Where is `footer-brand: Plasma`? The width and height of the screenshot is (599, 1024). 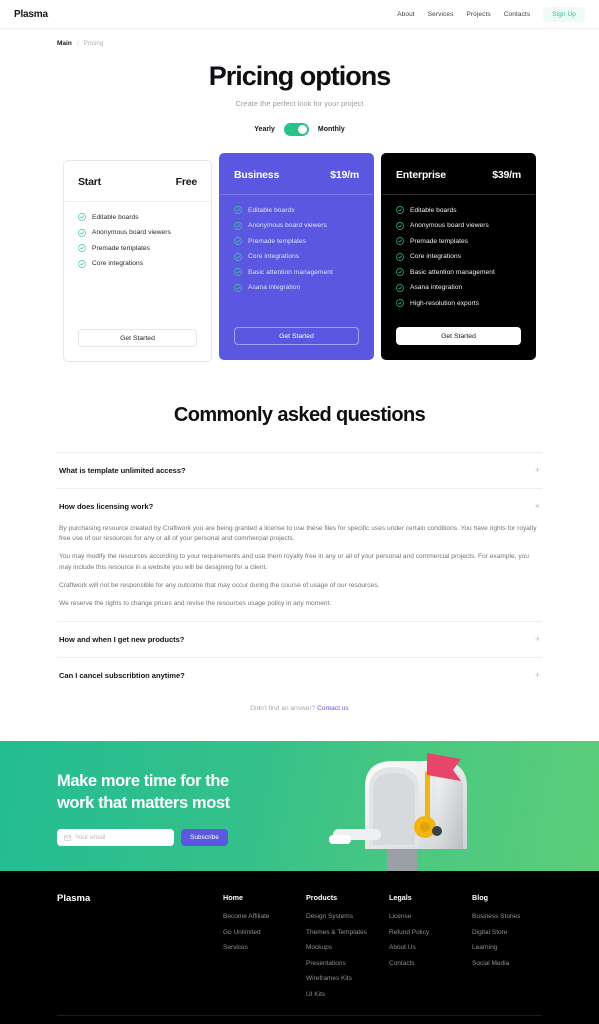 footer-brand: Plasma is located at coordinates (140, 949).